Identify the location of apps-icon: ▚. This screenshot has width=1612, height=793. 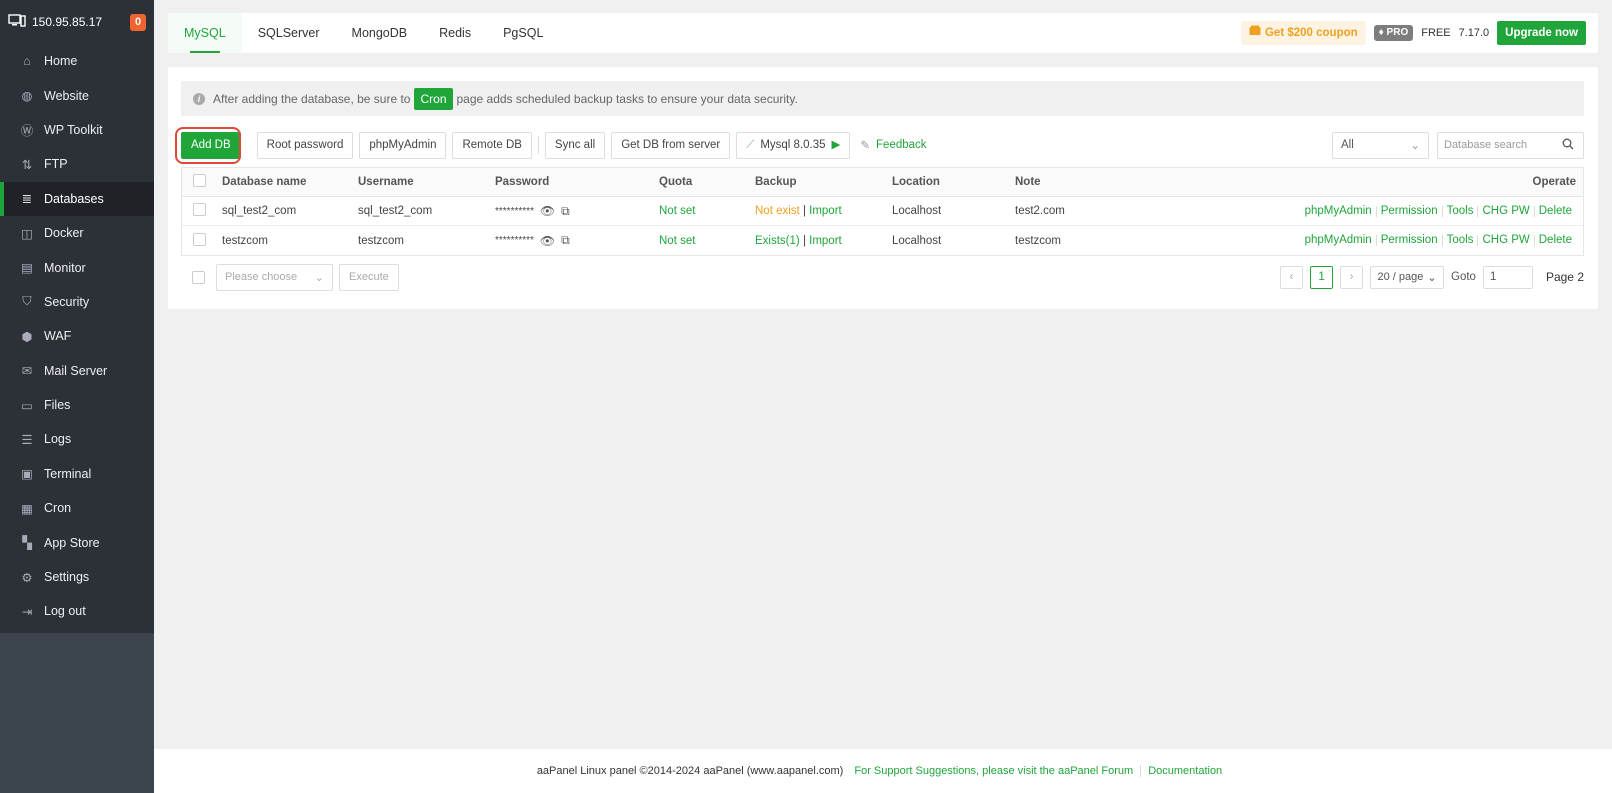
(27, 543).